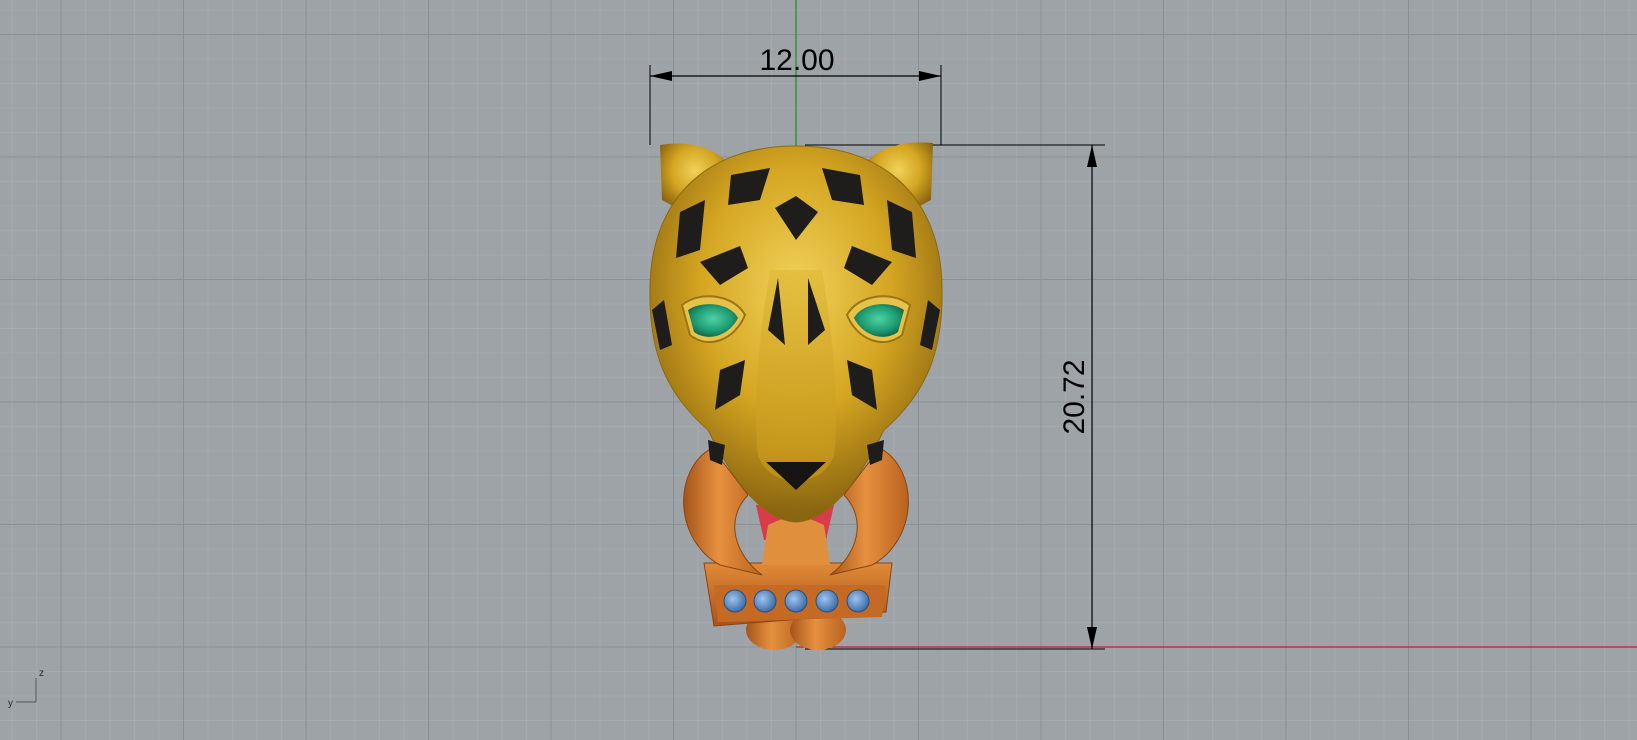  What do you see at coordinates (796, 60) in the screenshot?
I see `width-dimension-label: 12.00` at bounding box center [796, 60].